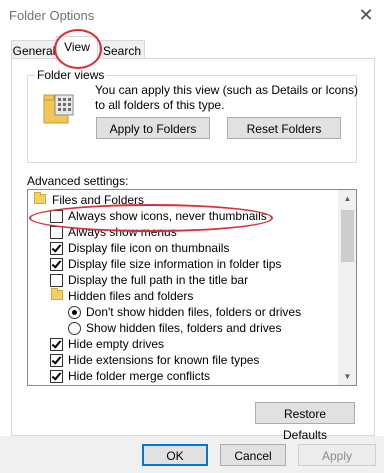  I want to click on advanced-settings-label: Advanced settings:, so click(78, 181).